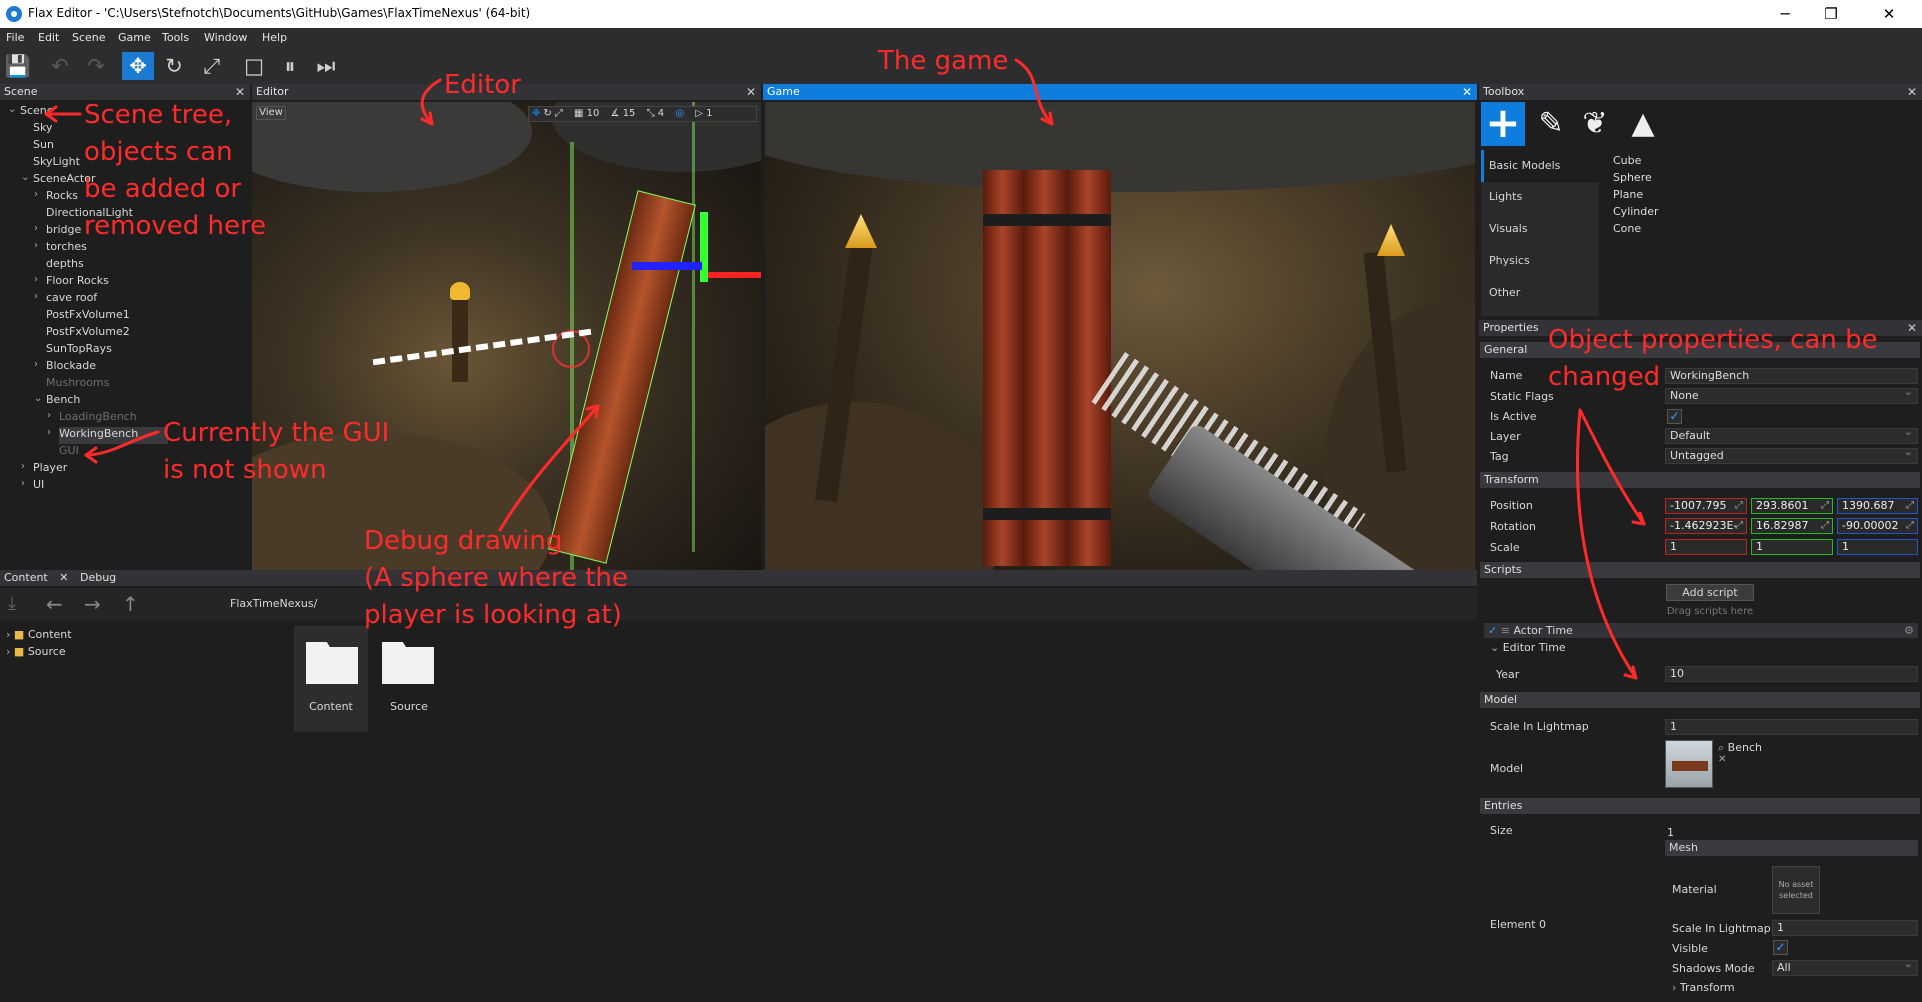 This screenshot has width=1922, height=1002. I want to click on angle-snap-icon: ∡, so click(615, 113).